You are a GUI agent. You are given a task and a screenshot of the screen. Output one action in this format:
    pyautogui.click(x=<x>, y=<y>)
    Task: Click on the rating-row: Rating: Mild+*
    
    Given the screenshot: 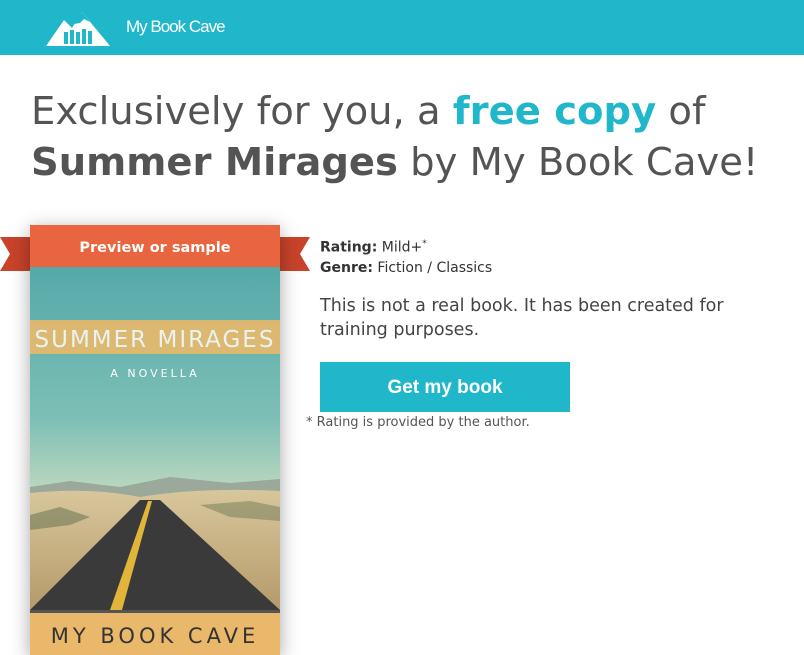 What is the action you would take?
    pyautogui.click(x=406, y=246)
    